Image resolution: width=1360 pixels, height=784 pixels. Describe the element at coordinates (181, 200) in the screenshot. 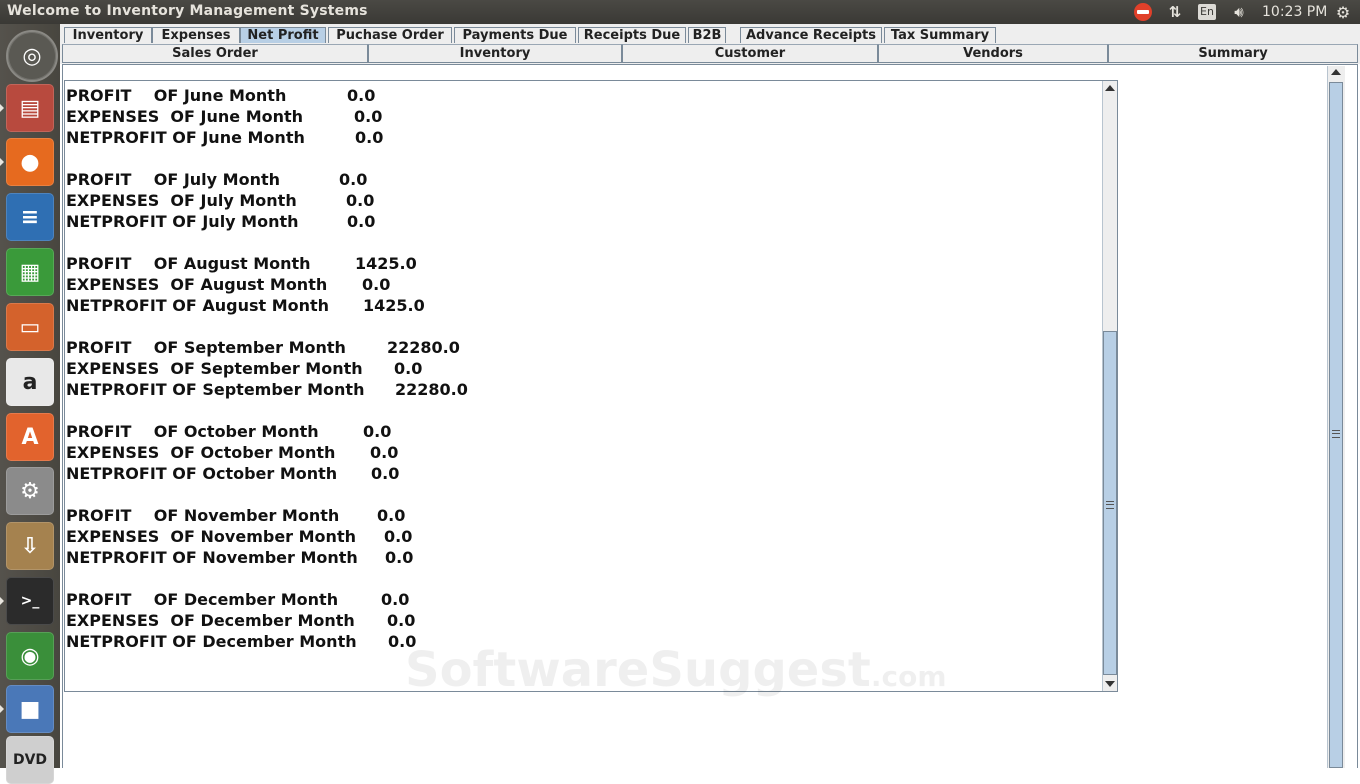

I see `expenses-label: EXPENSES OF July Month` at that location.